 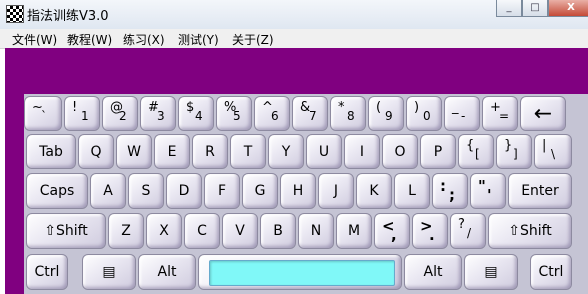 I want to click on key-j: J, so click(x=336, y=191).